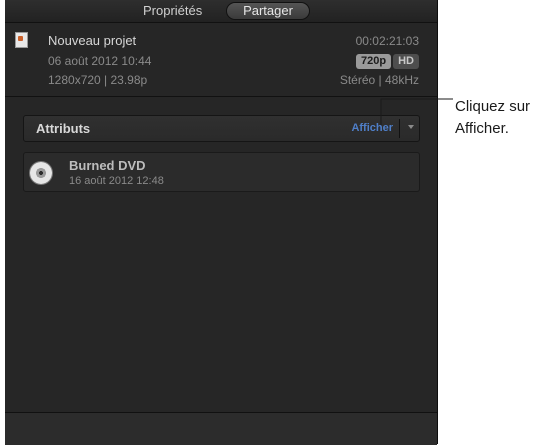 The image size is (552, 445). I want to click on project-title: Nouveau projet, so click(92, 40).